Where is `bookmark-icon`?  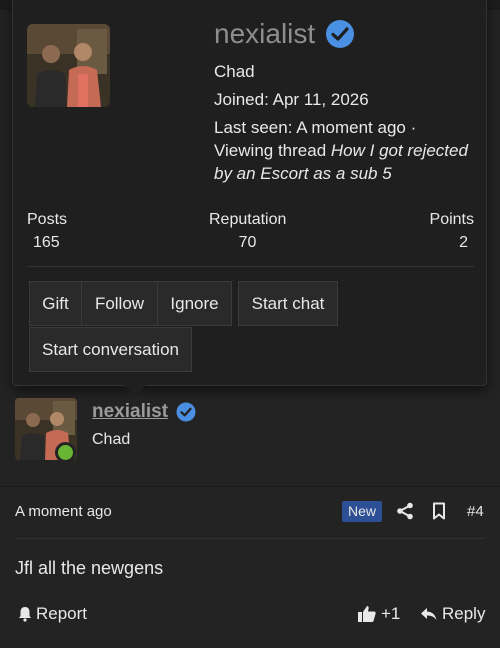
bookmark-icon is located at coordinates (439, 511).